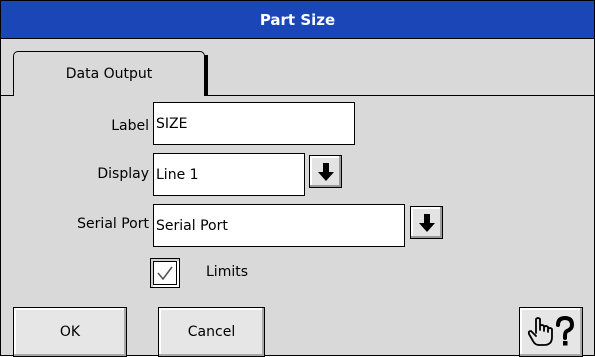  What do you see at coordinates (70, 332) in the screenshot?
I see `ok-button: OK` at bounding box center [70, 332].